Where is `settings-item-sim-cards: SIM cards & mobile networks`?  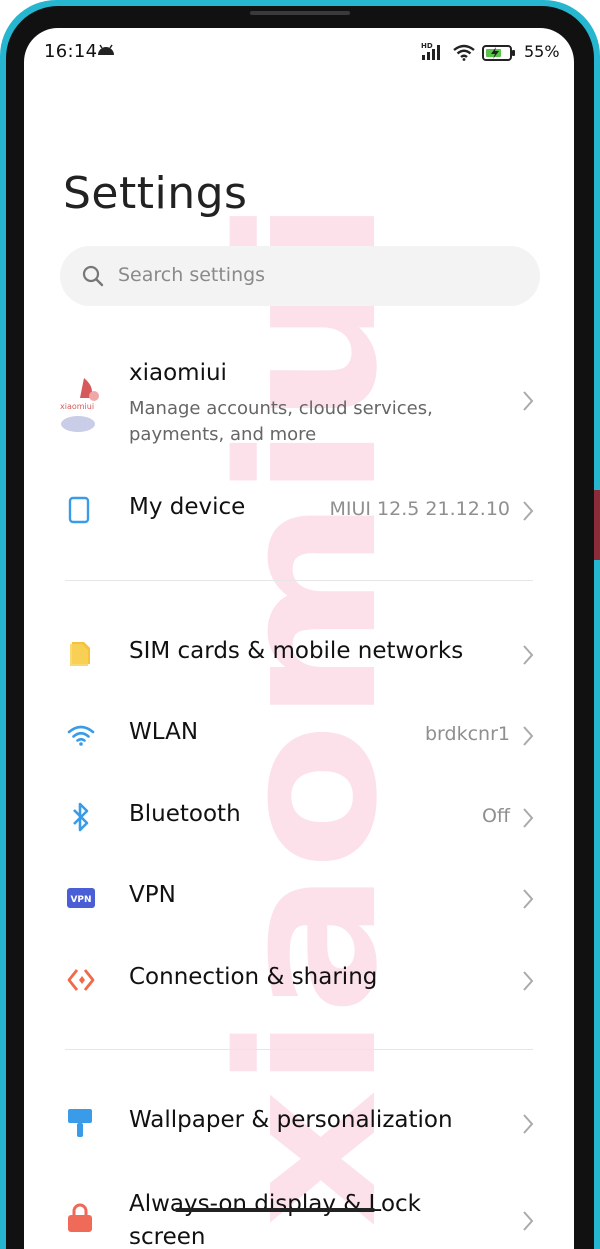
settings-item-sim-cards: SIM cards & mobile networks is located at coordinates (299, 656).